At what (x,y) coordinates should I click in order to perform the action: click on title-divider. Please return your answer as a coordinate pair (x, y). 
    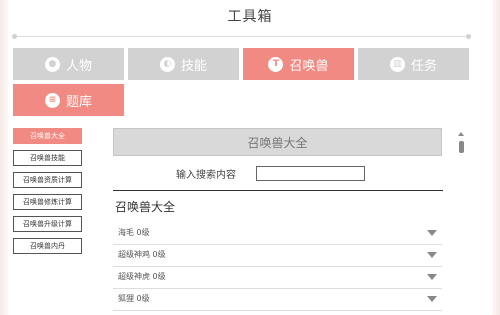
    Looking at the image, I should click on (241, 36).